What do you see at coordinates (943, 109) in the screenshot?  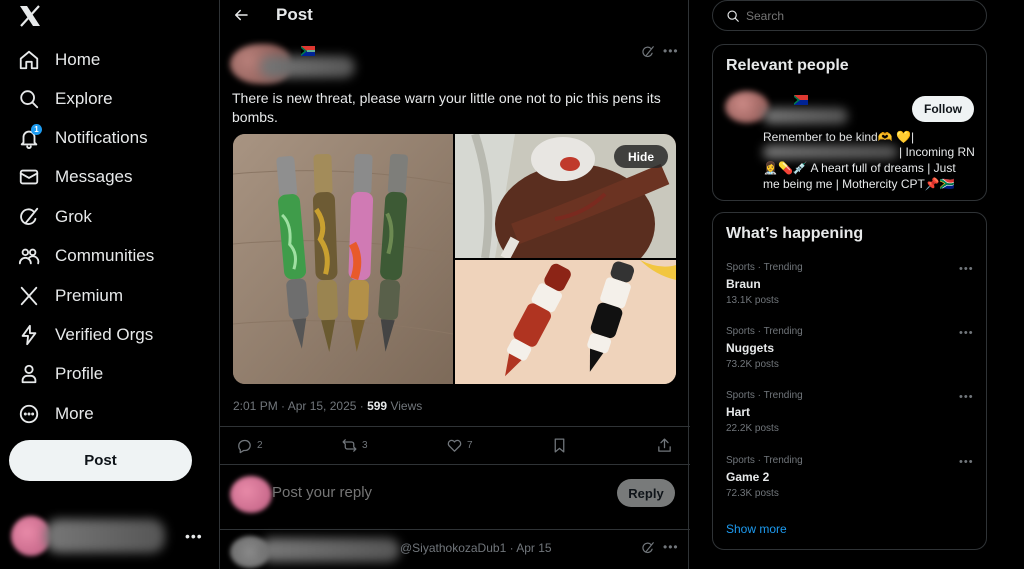 I see `follow-button: Follow` at bounding box center [943, 109].